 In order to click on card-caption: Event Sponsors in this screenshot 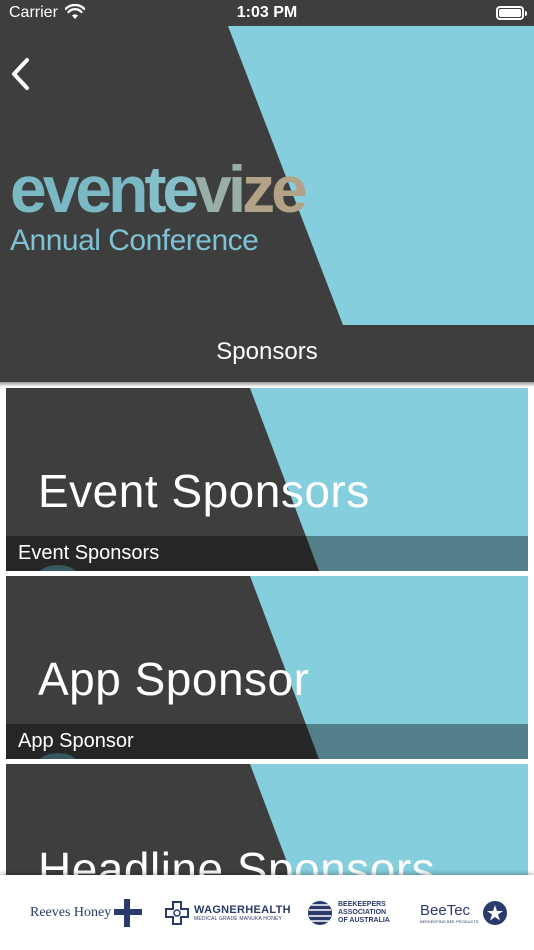, I will do `click(267, 553)`.